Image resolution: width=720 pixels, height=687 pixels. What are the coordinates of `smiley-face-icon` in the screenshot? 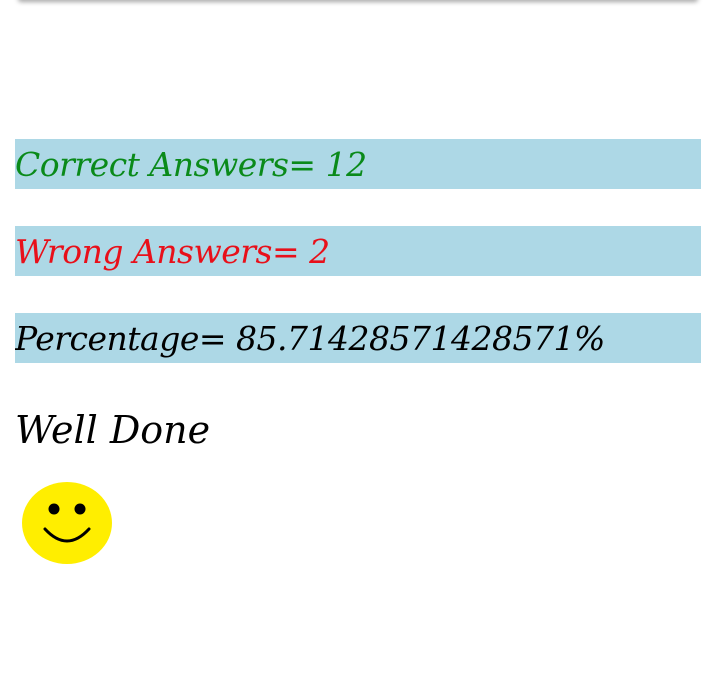 It's located at (67, 523).